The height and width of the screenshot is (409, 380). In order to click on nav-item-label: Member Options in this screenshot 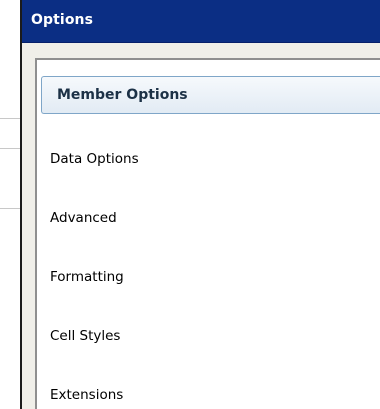, I will do `click(122, 95)`.